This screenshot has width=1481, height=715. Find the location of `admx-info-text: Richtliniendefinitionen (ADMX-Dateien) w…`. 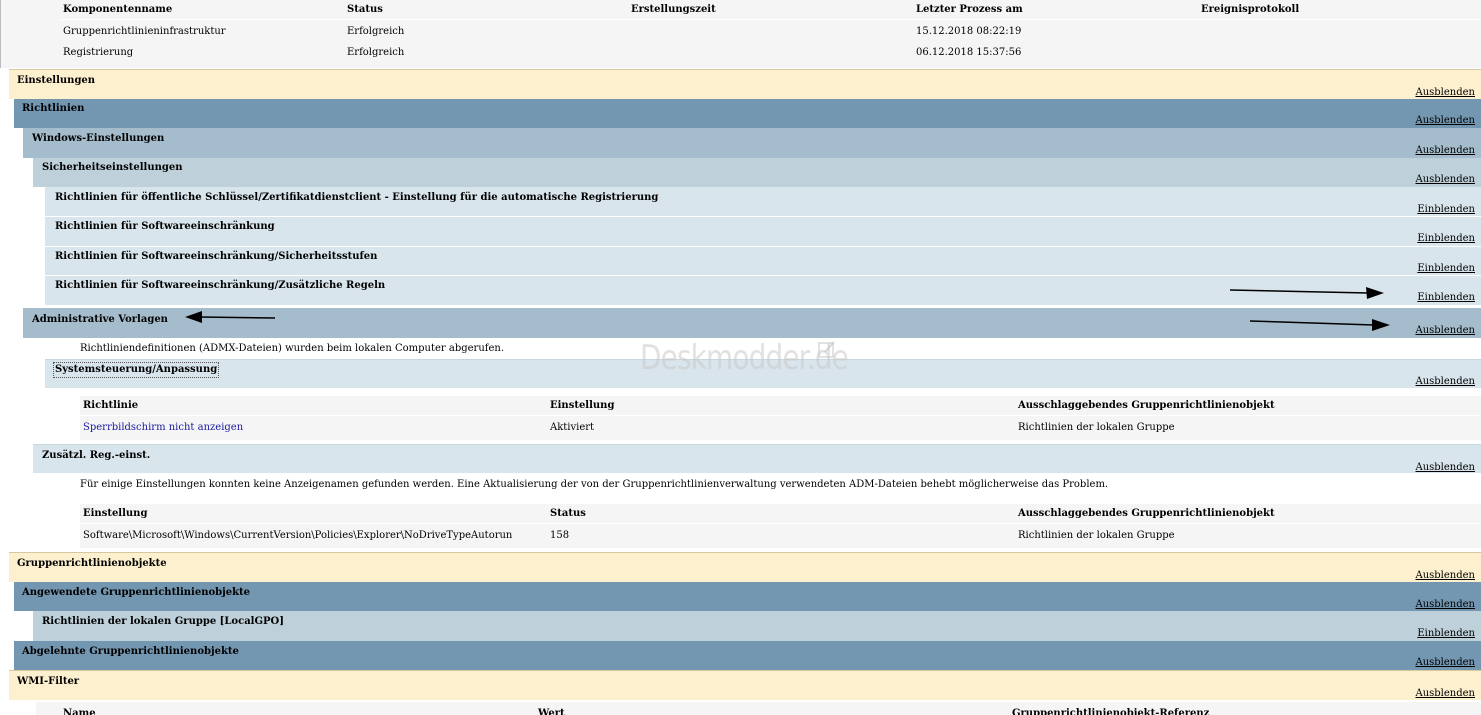

admx-info-text: Richtliniendefinitionen (ADMX-Dateien) w… is located at coordinates (292, 348).